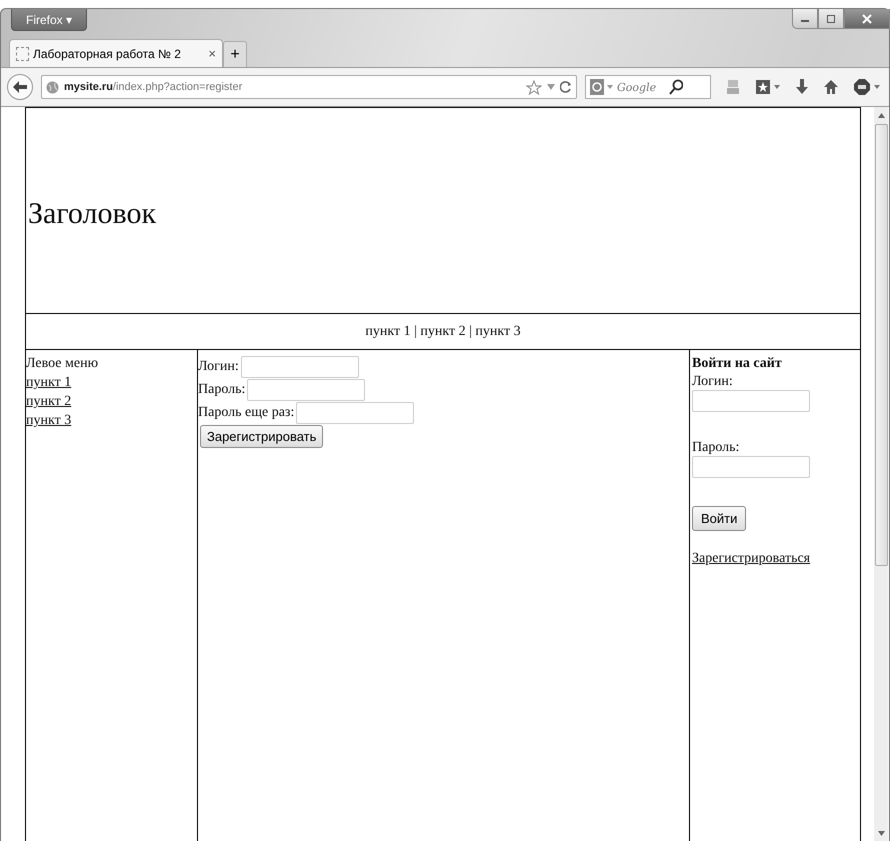 The image size is (890, 841). Describe the element at coordinates (648, 87) in the screenshot. I see `search-box: Google` at that location.